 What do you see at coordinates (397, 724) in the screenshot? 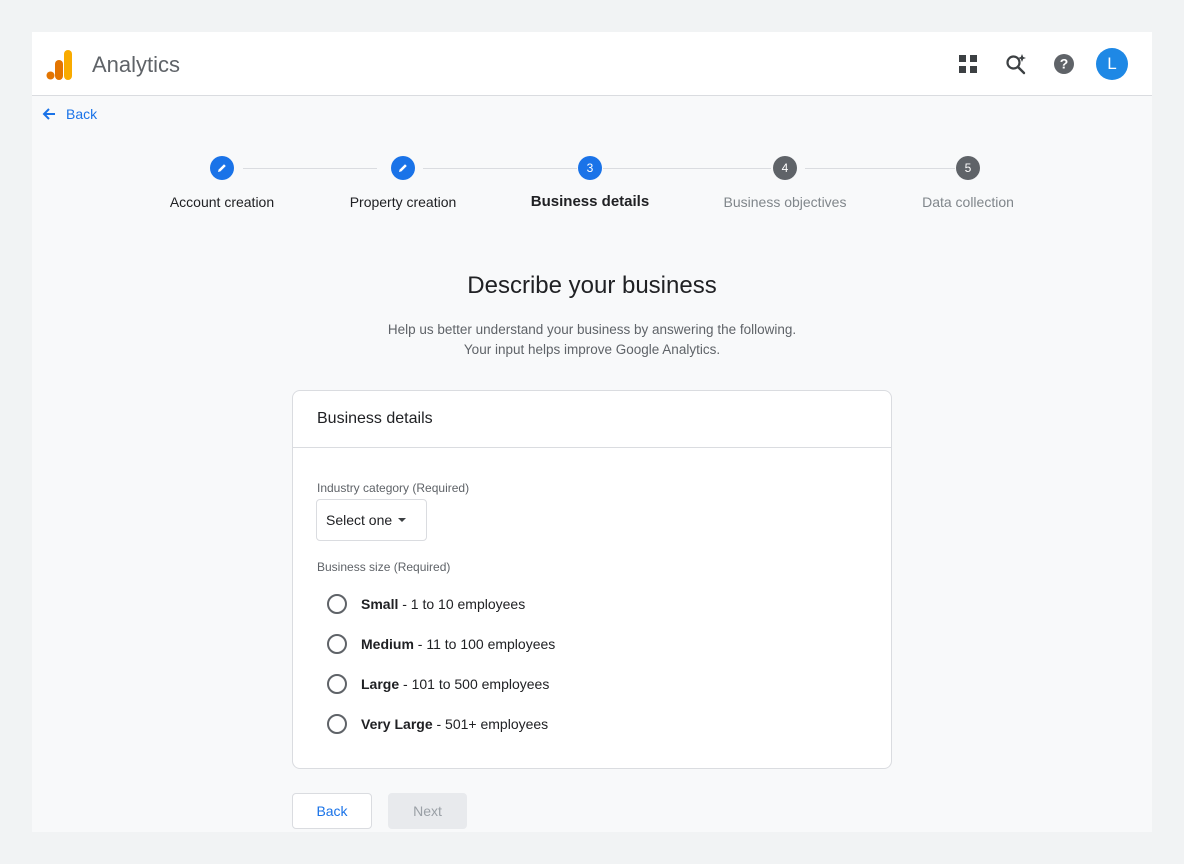
I see `option-name: Very Large` at bounding box center [397, 724].